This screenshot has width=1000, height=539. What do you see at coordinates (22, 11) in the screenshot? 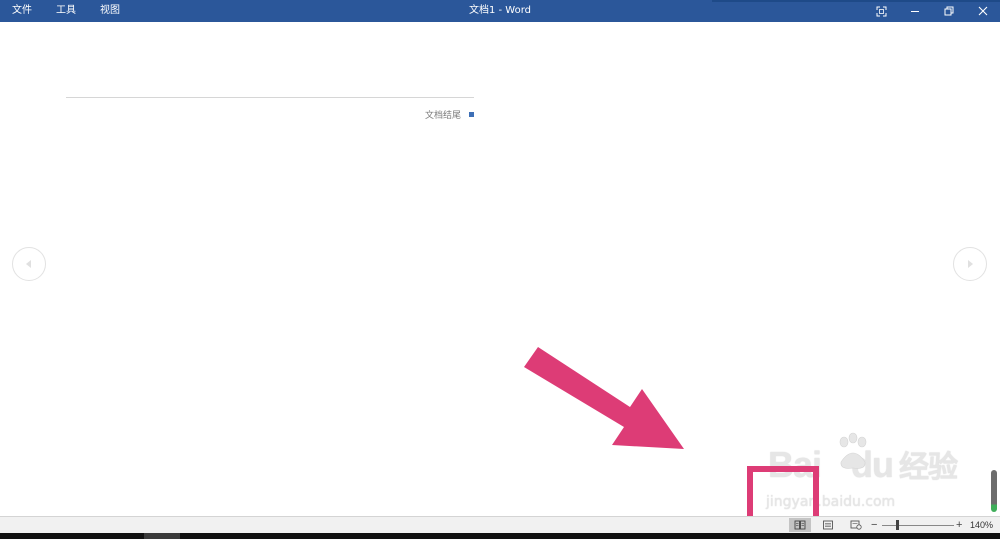
I see `menu-file: 文件` at bounding box center [22, 11].